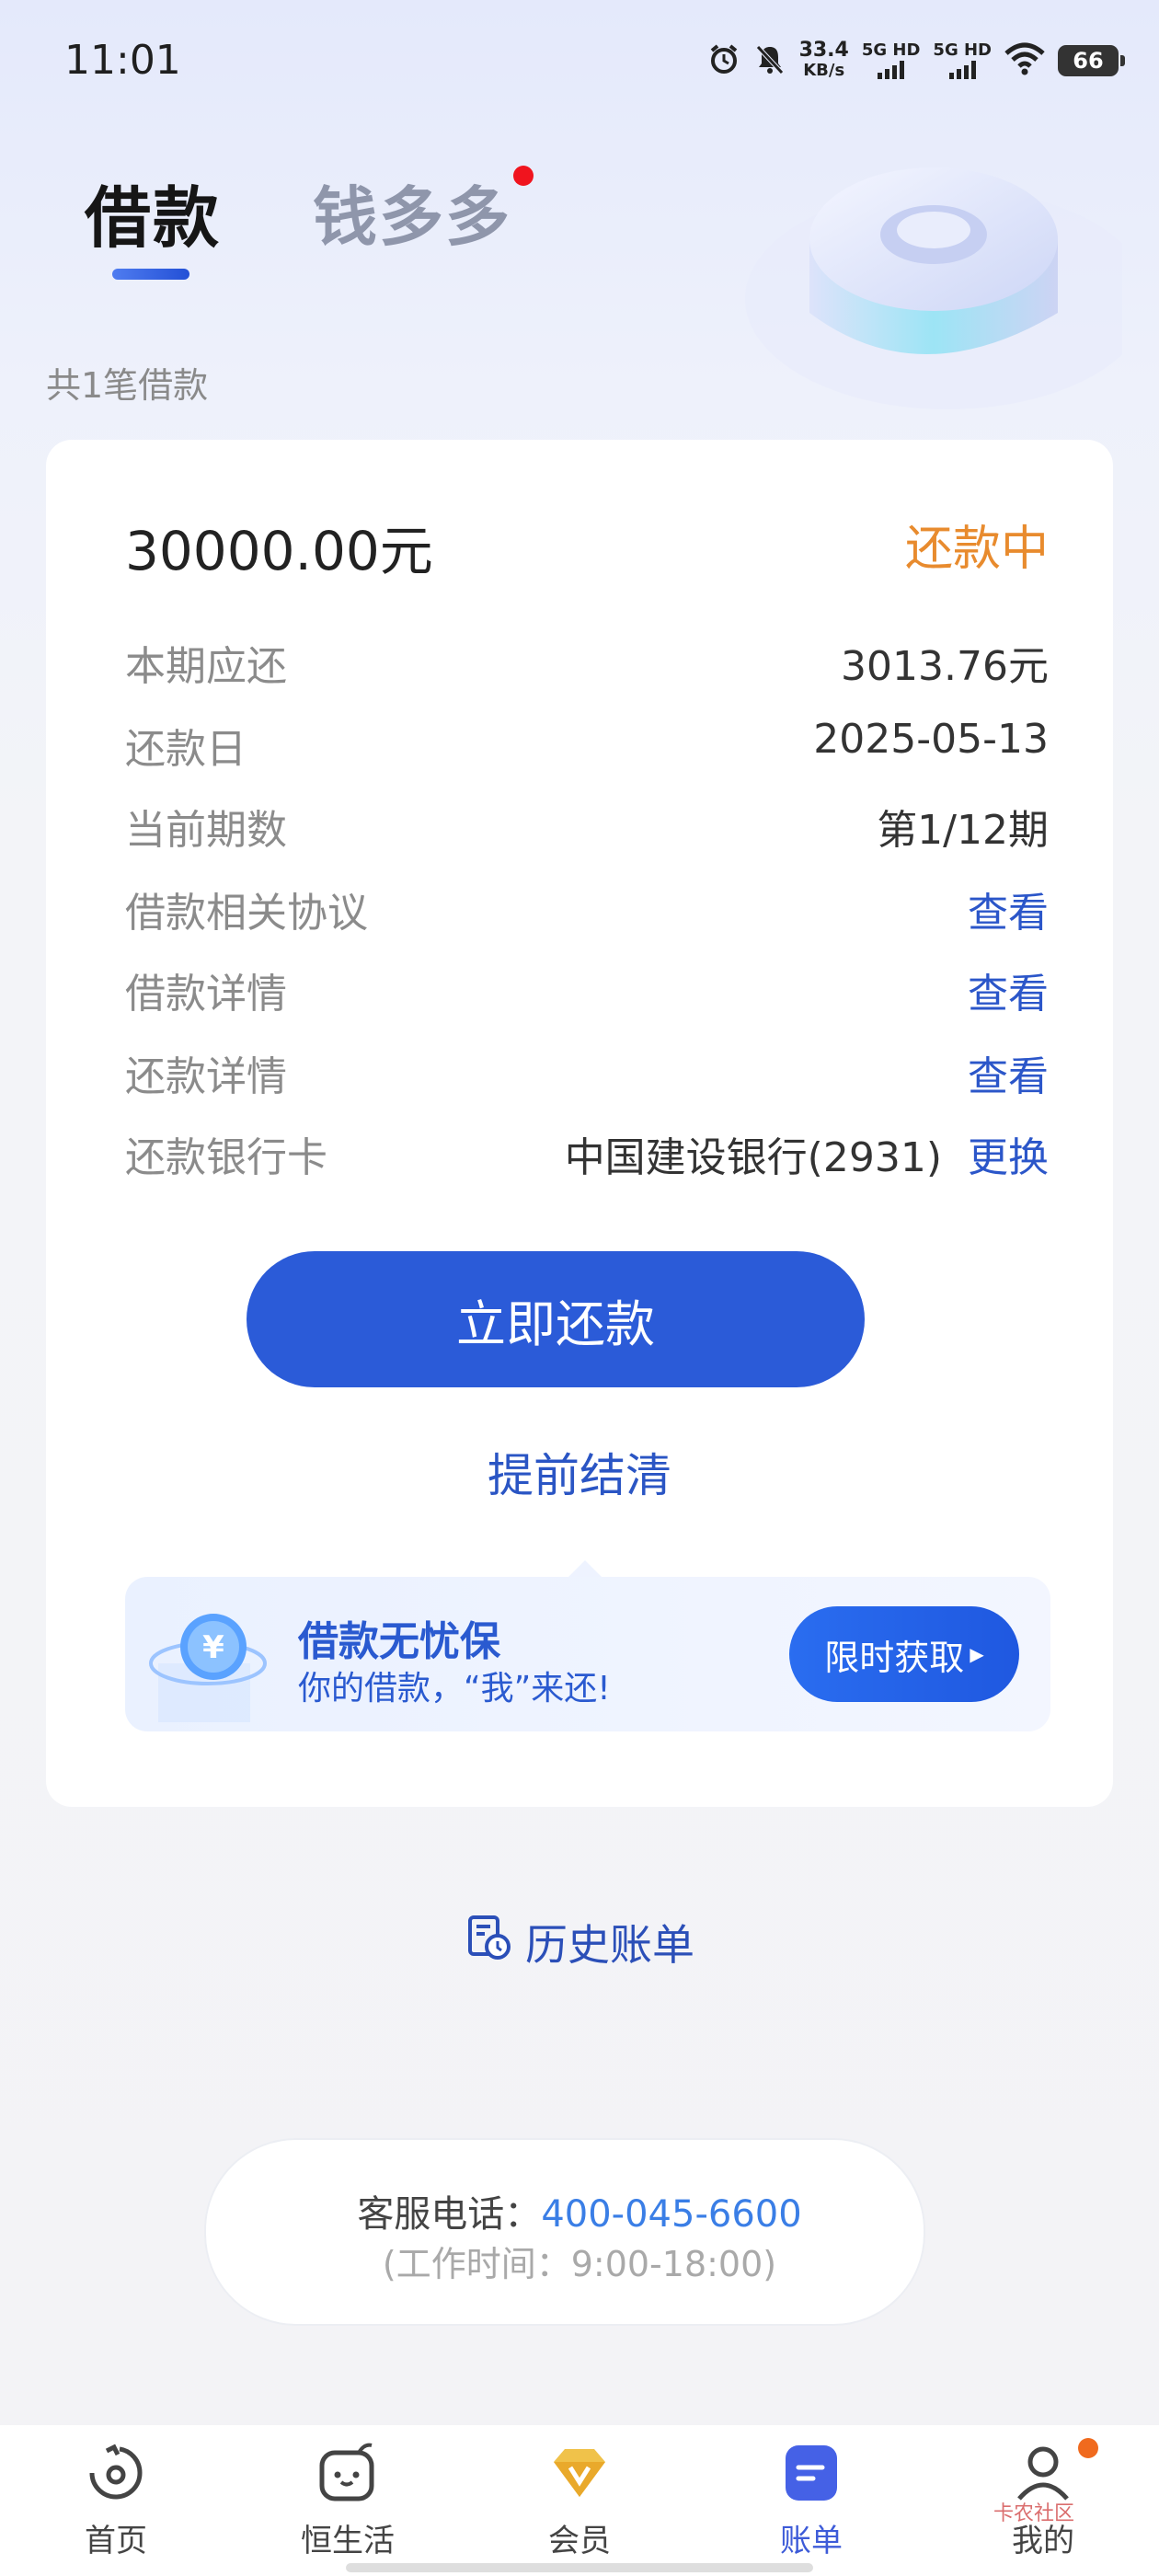 This screenshot has height=2576, width=1159. What do you see at coordinates (488, 1943) in the screenshot?
I see `history-bill-icon` at bounding box center [488, 1943].